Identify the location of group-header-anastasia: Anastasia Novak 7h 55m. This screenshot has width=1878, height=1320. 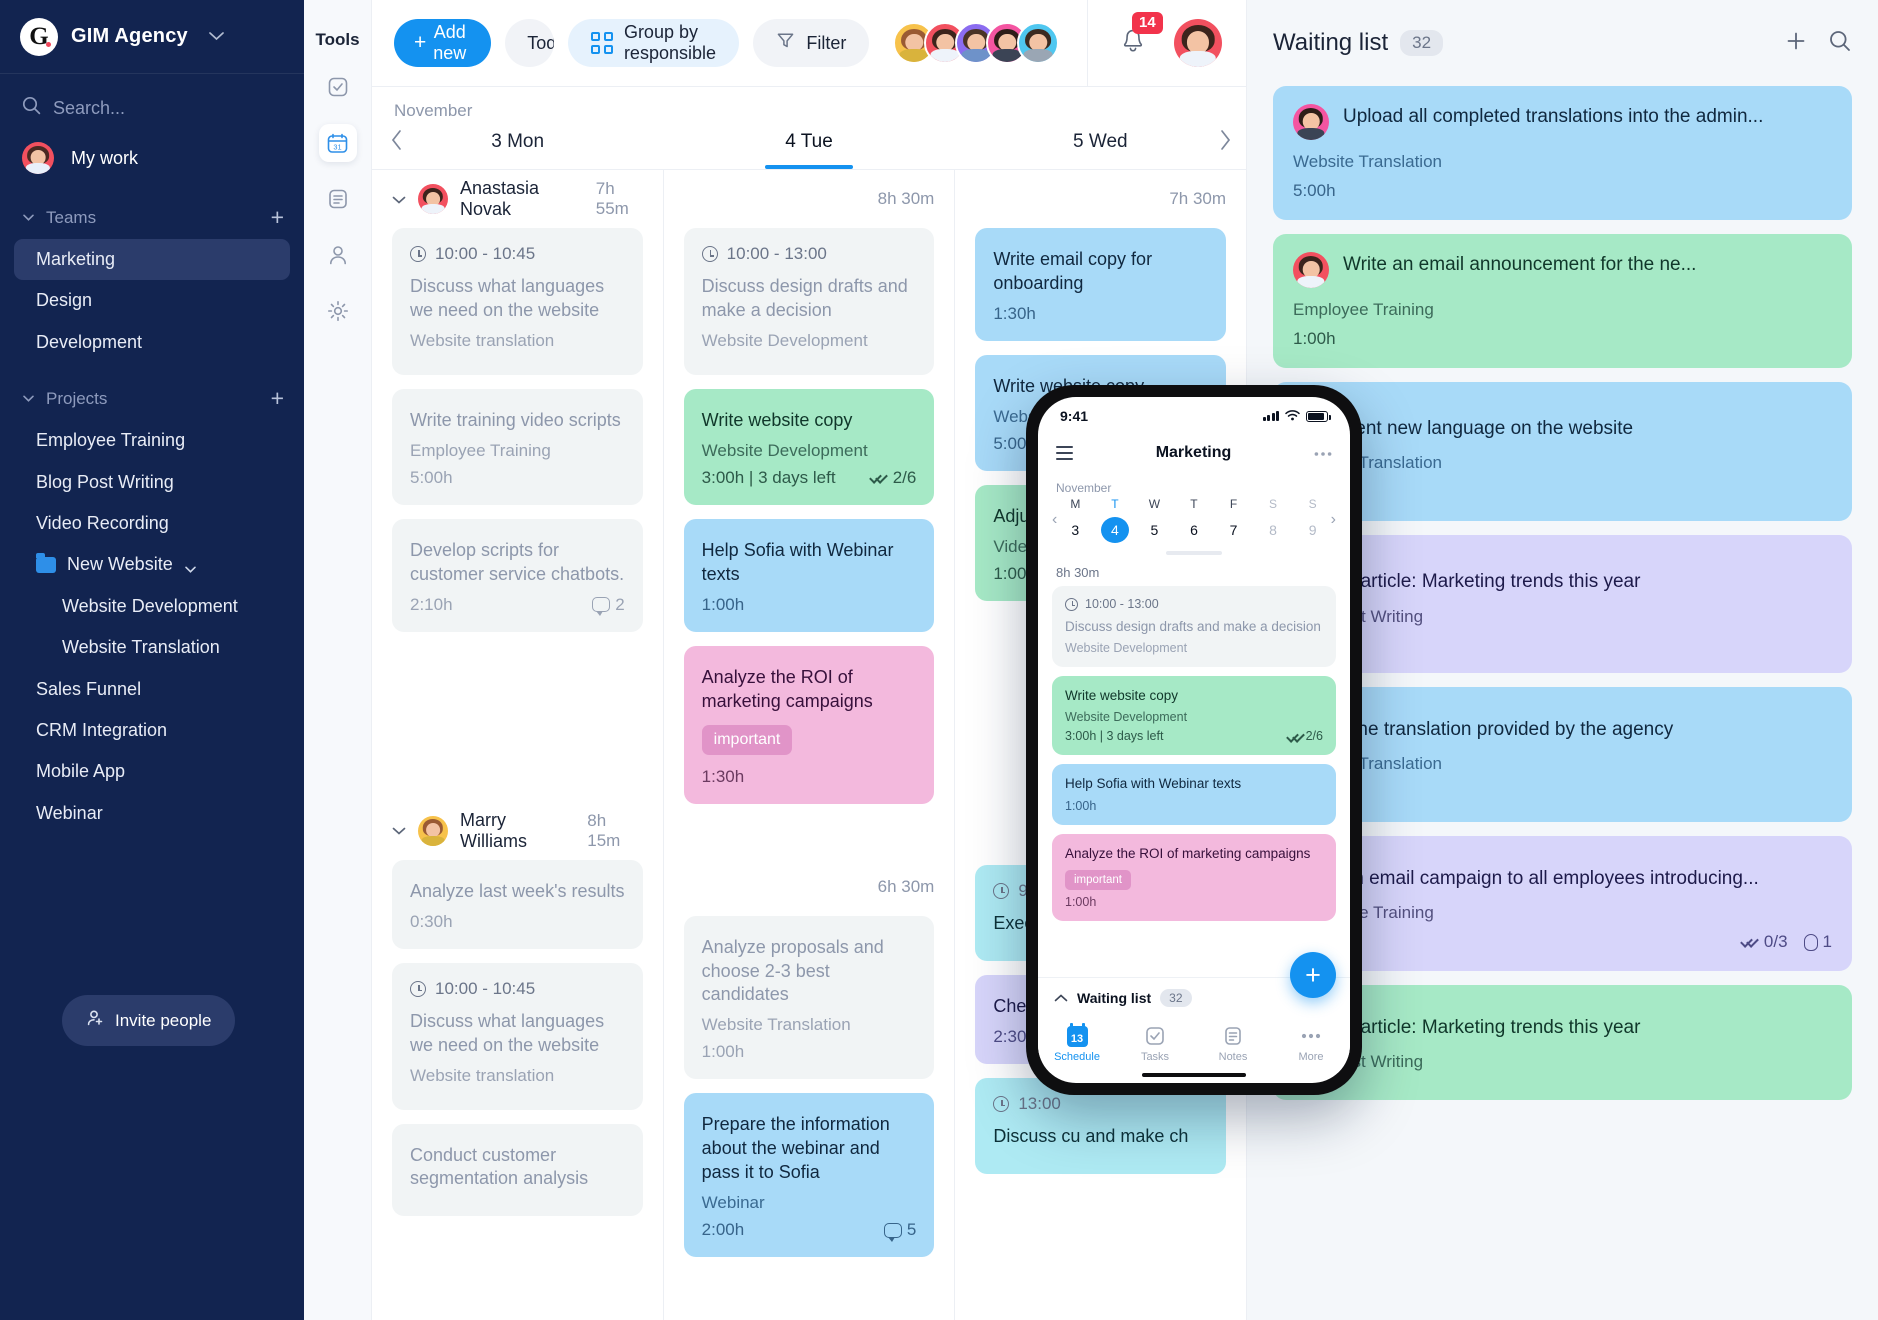
(517, 199).